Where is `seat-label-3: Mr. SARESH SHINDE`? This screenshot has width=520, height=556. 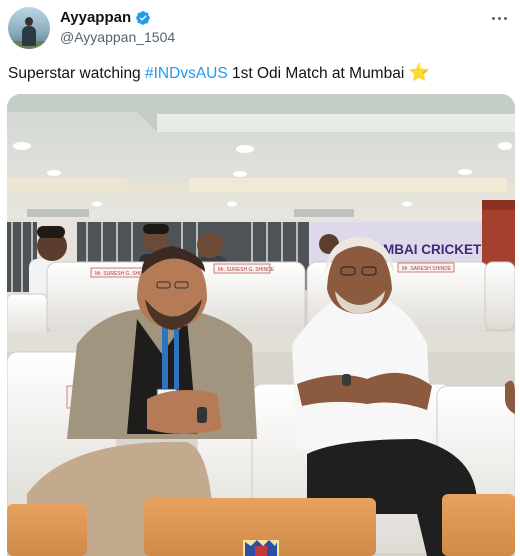
seat-label-3: Mr. SARESH SHINDE is located at coordinates (427, 269).